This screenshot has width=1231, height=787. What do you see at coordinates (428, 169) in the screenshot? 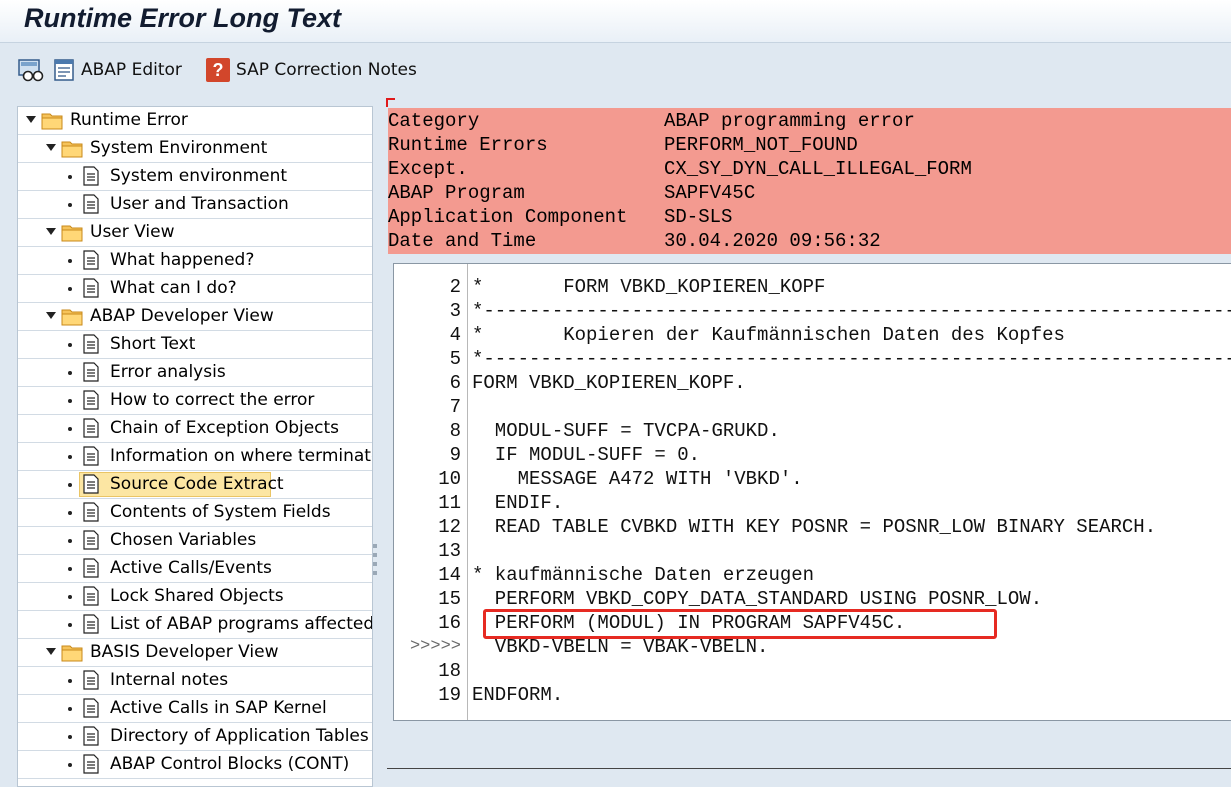
I see `header-key: Except.` at bounding box center [428, 169].